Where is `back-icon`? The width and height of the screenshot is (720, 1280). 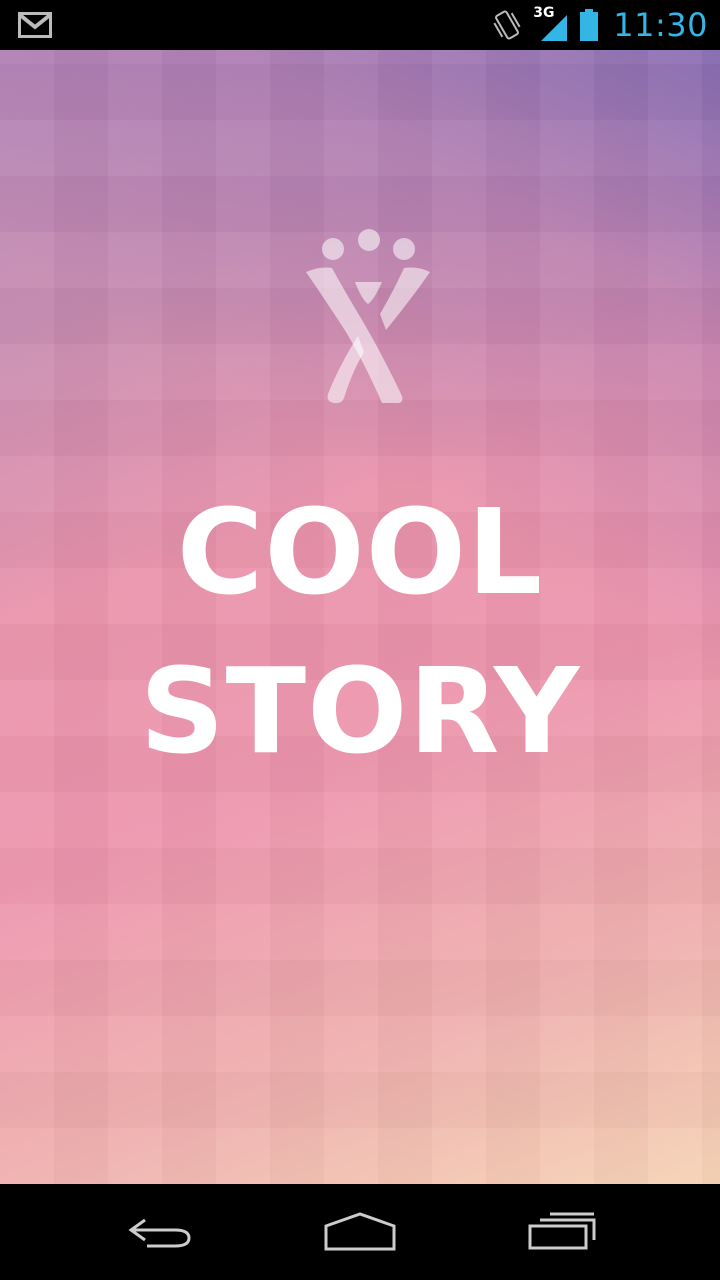 back-icon is located at coordinates (159, 1233).